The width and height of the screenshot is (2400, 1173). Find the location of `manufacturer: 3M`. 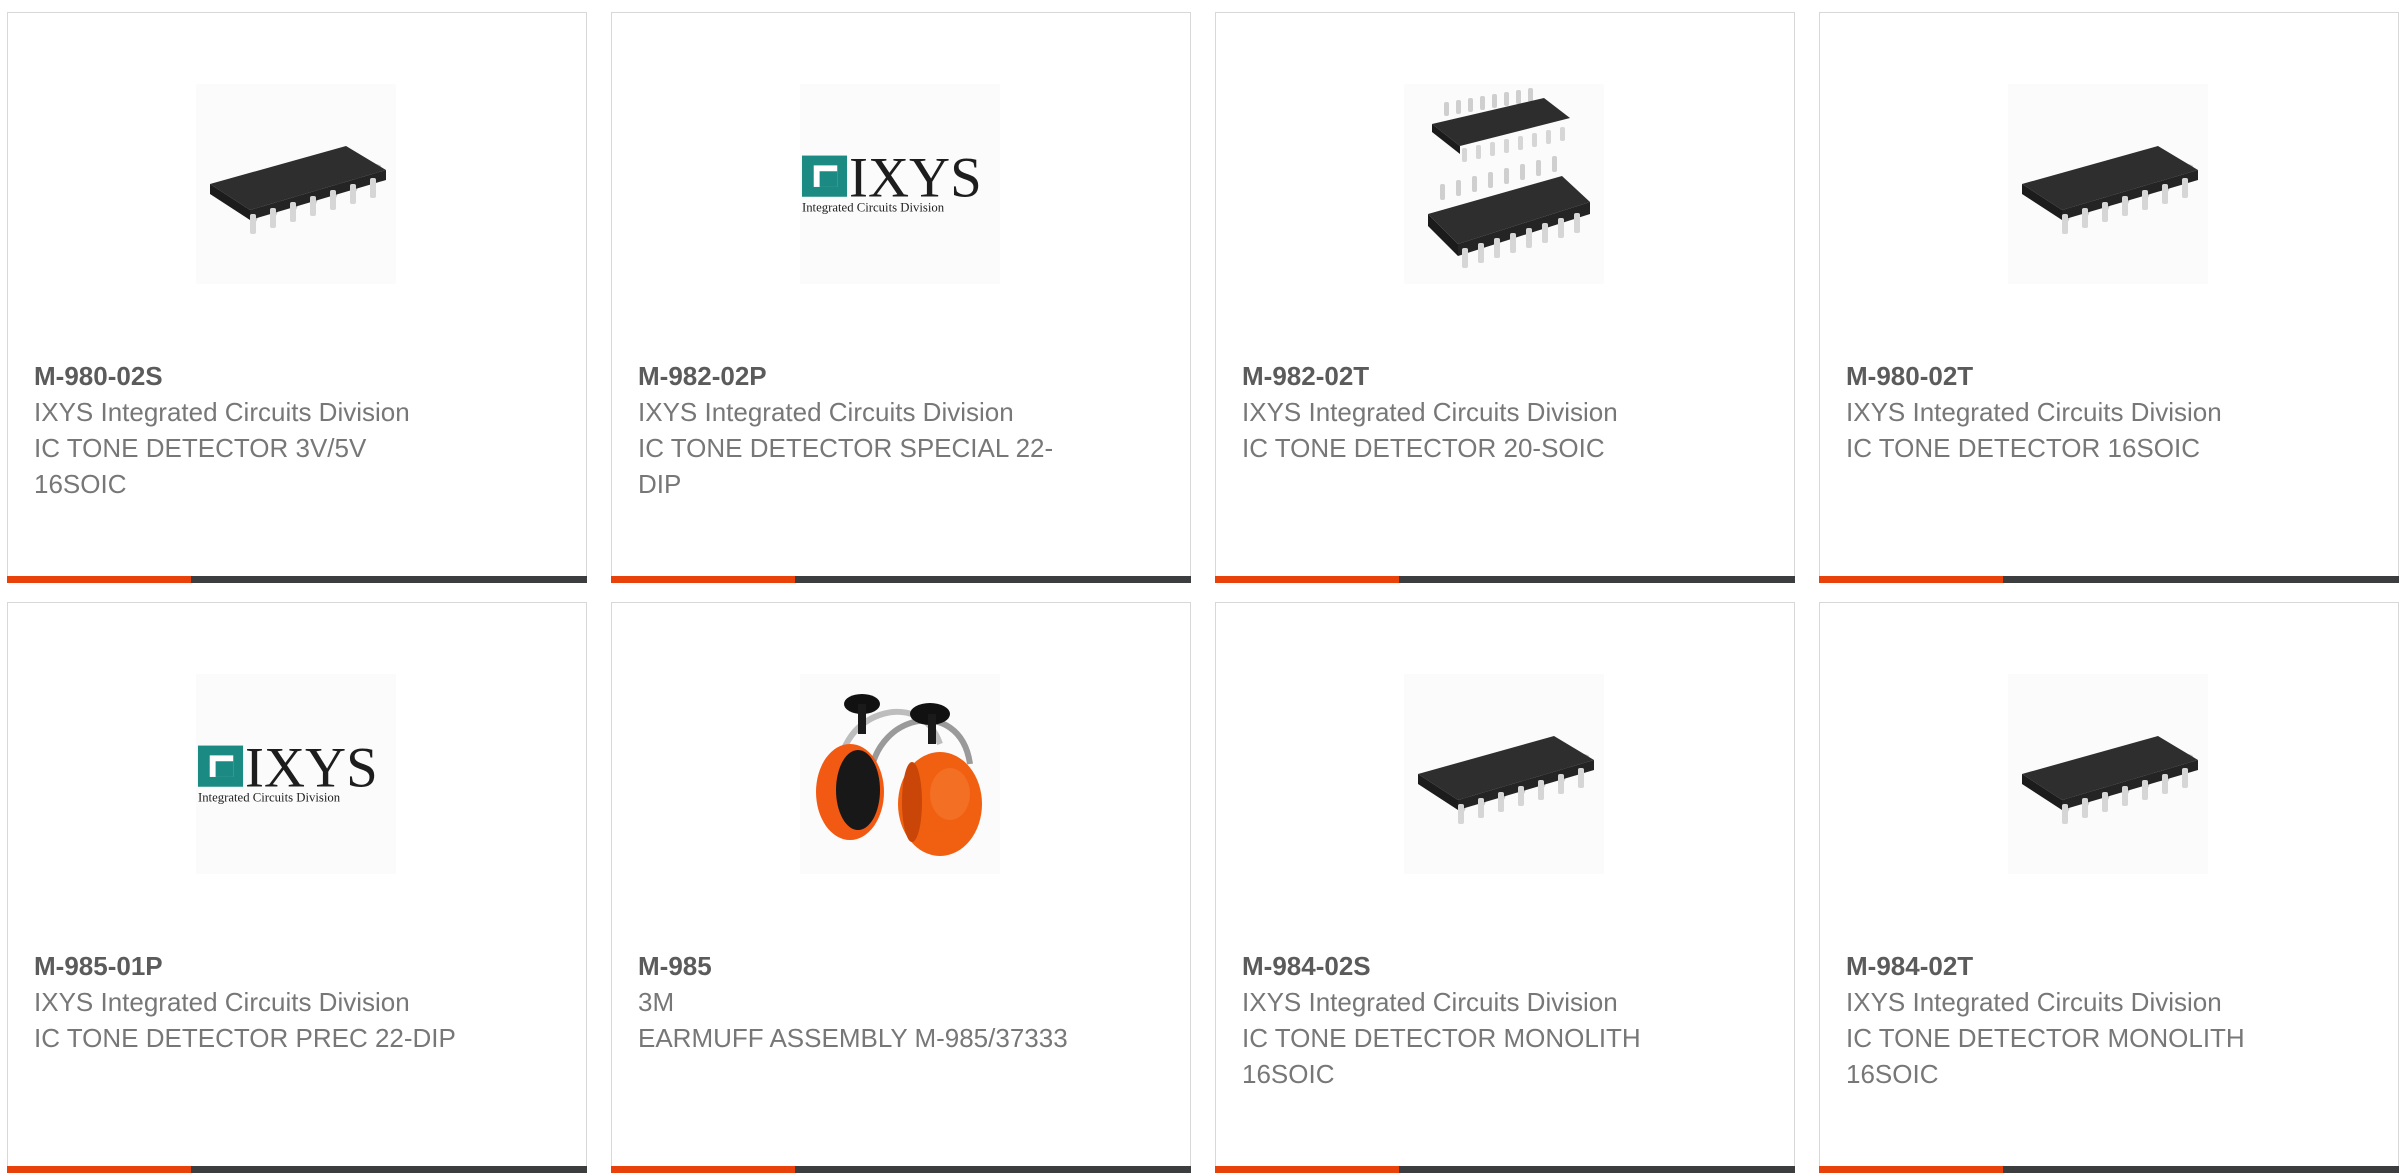

manufacturer: 3M is located at coordinates (656, 1002).